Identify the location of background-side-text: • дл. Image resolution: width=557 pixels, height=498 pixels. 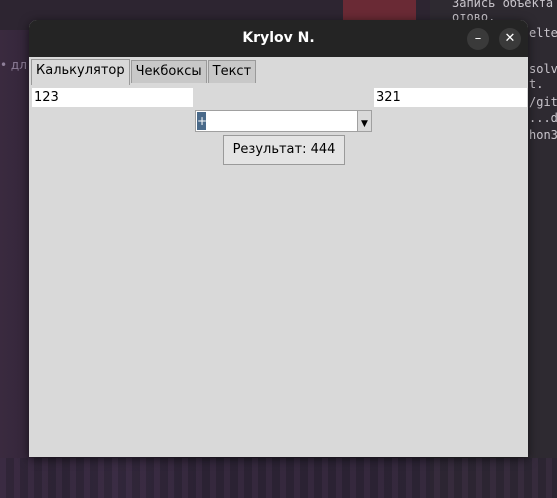
(13, 65).